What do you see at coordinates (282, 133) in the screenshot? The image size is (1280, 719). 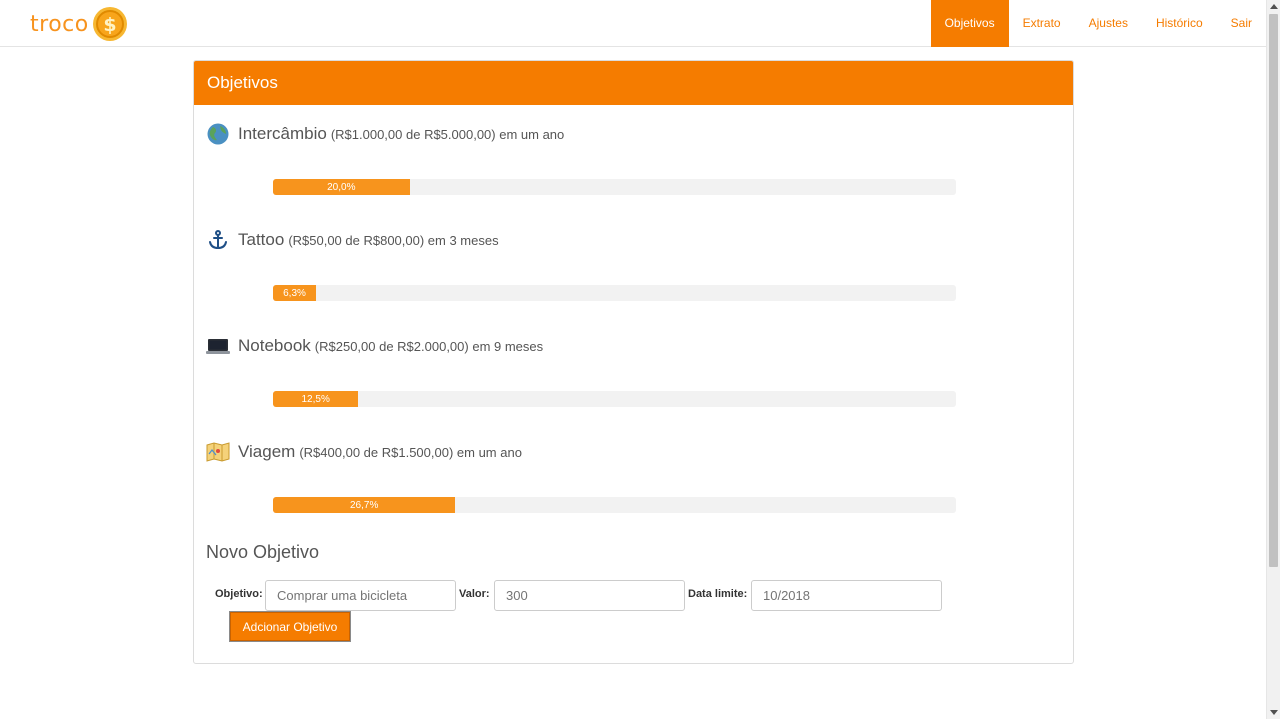 I see `goal-name: Intercâmbio` at bounding box center [282, 133].